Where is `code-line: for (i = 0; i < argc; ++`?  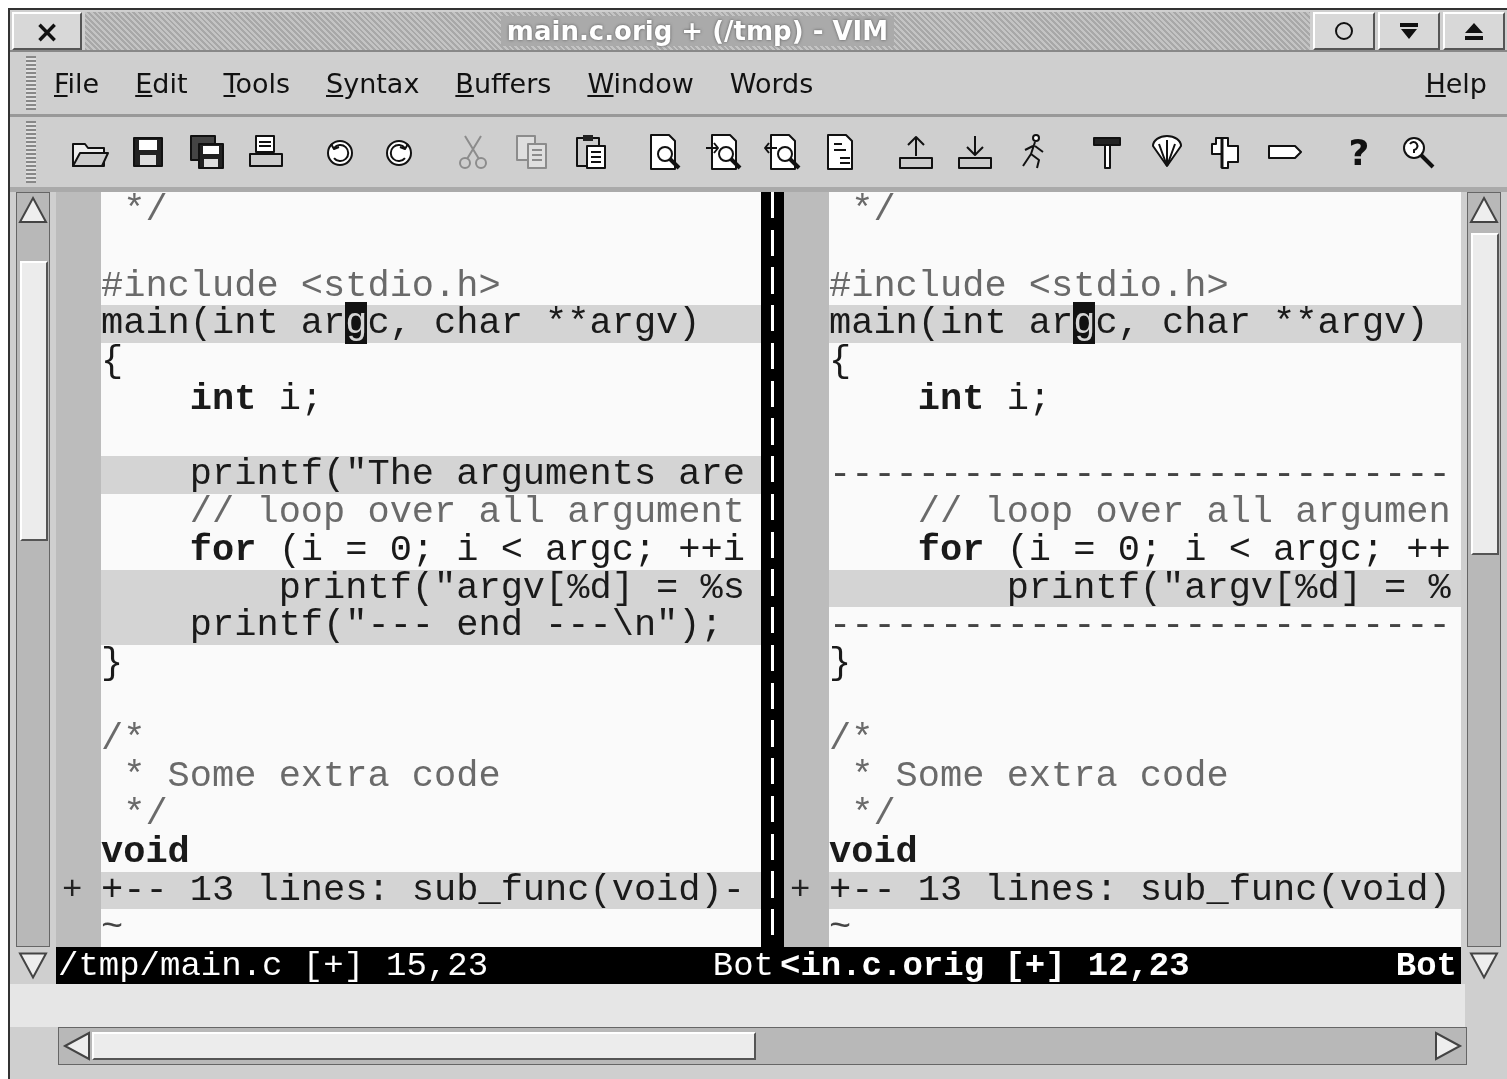
code-line: for (i = 0; i < argc; ++ is located at coordinates (1184, 550).